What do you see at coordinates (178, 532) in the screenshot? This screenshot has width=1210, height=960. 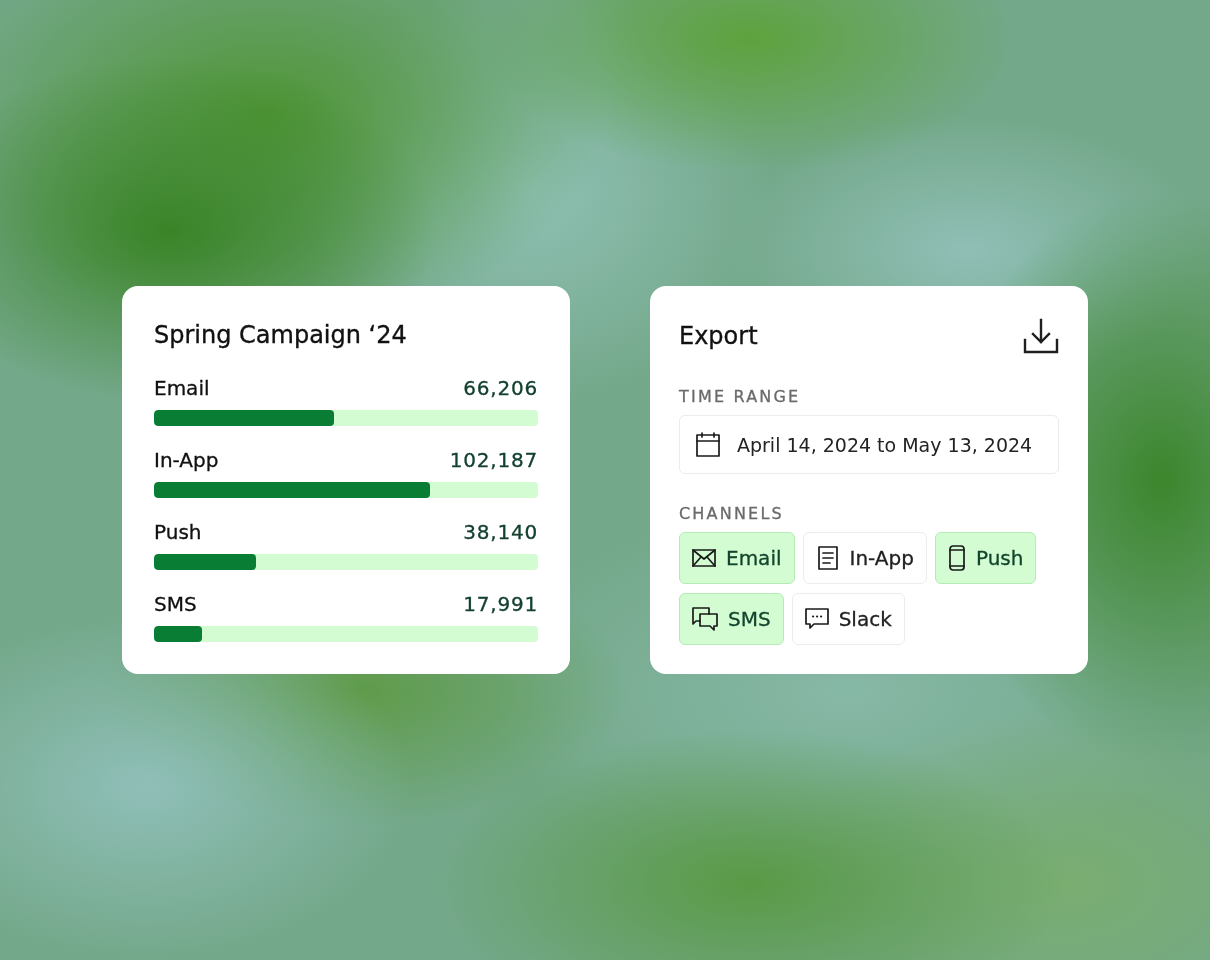 I see `channel-label: Push` at bounding box center [178, 532].